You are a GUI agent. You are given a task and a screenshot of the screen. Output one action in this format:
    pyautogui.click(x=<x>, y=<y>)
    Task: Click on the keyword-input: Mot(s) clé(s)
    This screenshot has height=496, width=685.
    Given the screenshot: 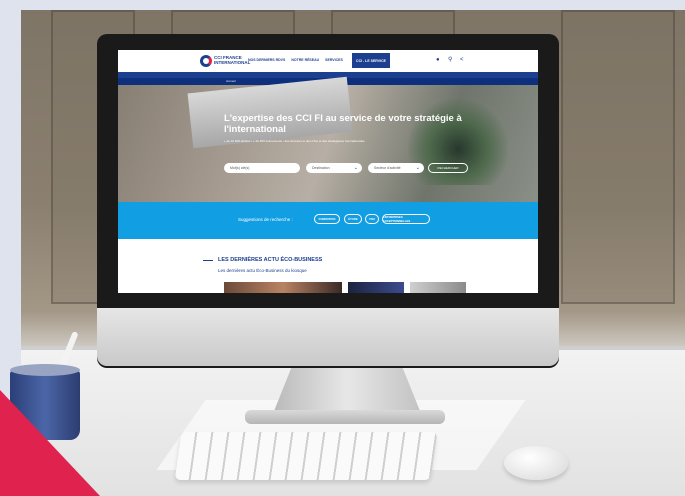 What is the action you would take?
    pyautogui.click(x=262, y=168)
    